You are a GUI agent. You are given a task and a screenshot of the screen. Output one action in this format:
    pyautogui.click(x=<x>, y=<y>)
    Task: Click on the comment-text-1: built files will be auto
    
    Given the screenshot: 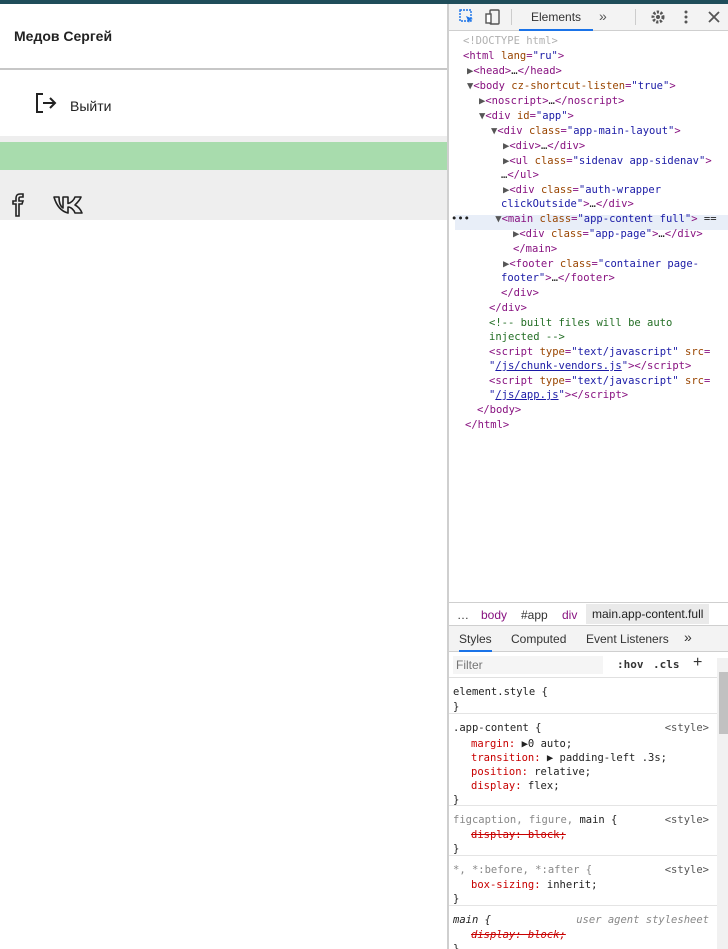 What is the action you would take?
    pyautogui.click(x=596, y=323)
    